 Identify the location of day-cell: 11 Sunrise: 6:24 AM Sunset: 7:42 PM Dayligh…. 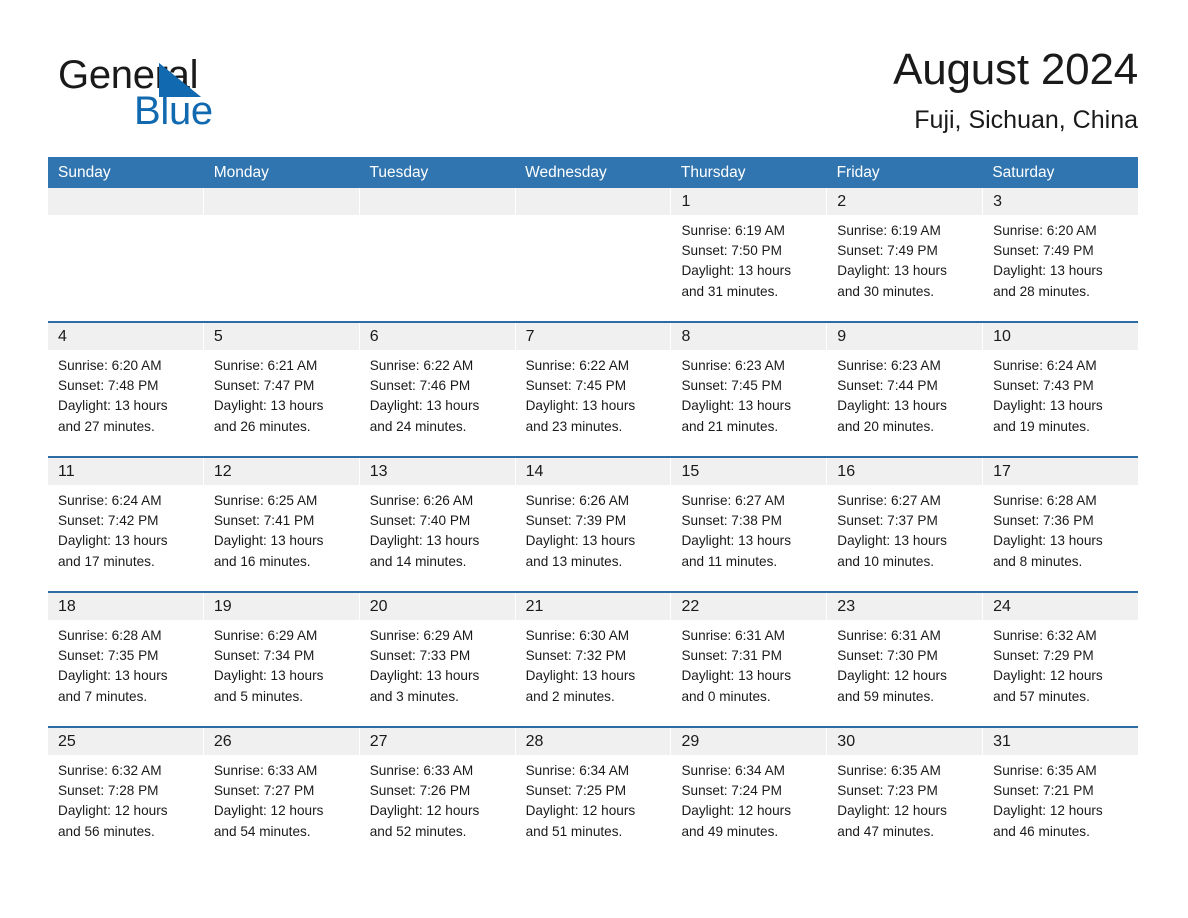
(126, 524).